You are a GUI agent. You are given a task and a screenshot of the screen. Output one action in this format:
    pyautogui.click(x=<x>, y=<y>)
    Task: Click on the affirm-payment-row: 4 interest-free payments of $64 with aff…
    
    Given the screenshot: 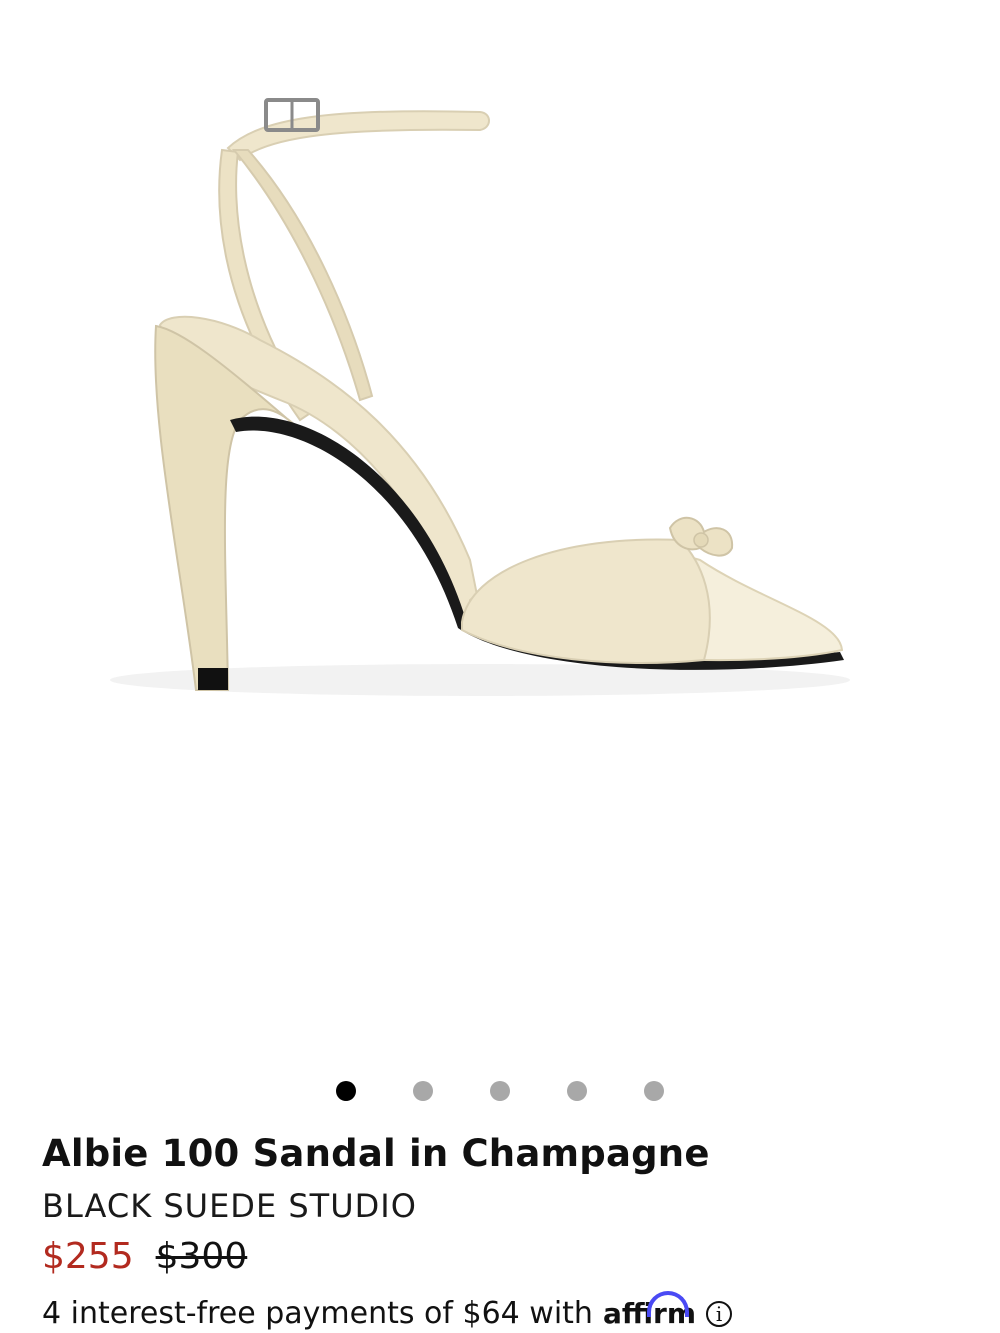 What is the action you would take?
    pyautogui.click(x=387, y=1311)
    